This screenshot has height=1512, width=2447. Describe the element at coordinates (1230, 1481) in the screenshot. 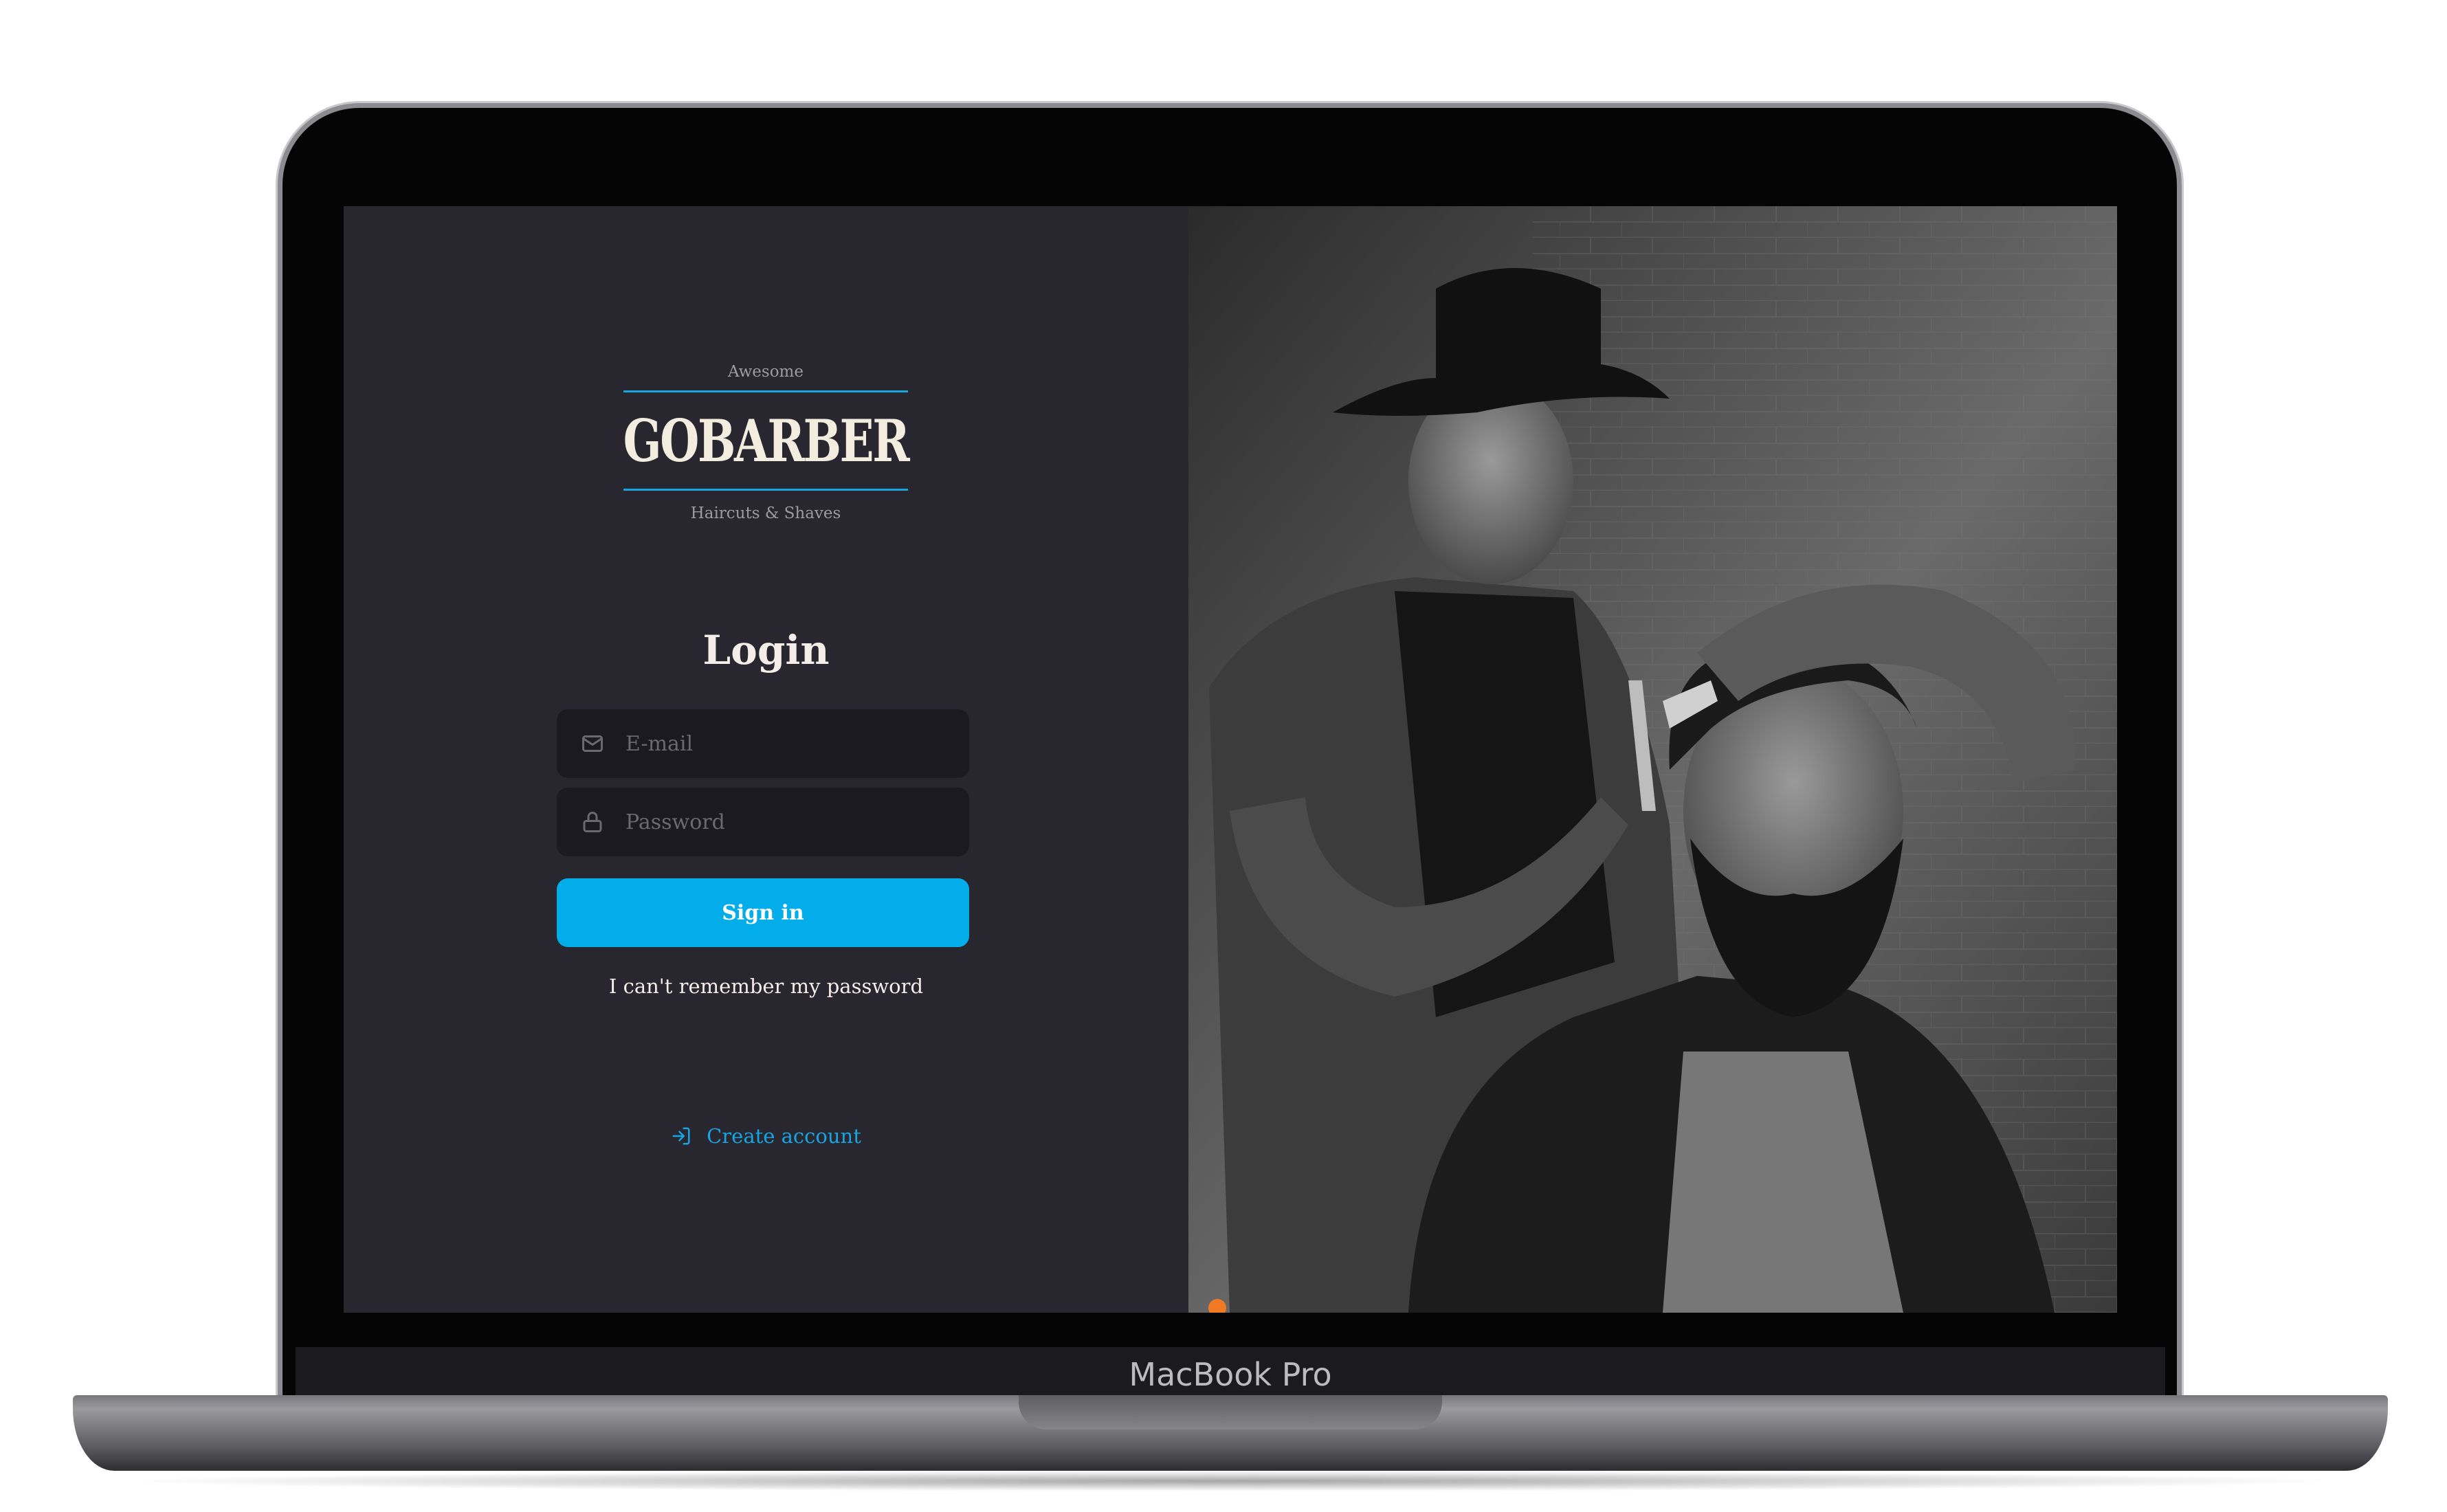

I see `laptop-shadow` at that location.